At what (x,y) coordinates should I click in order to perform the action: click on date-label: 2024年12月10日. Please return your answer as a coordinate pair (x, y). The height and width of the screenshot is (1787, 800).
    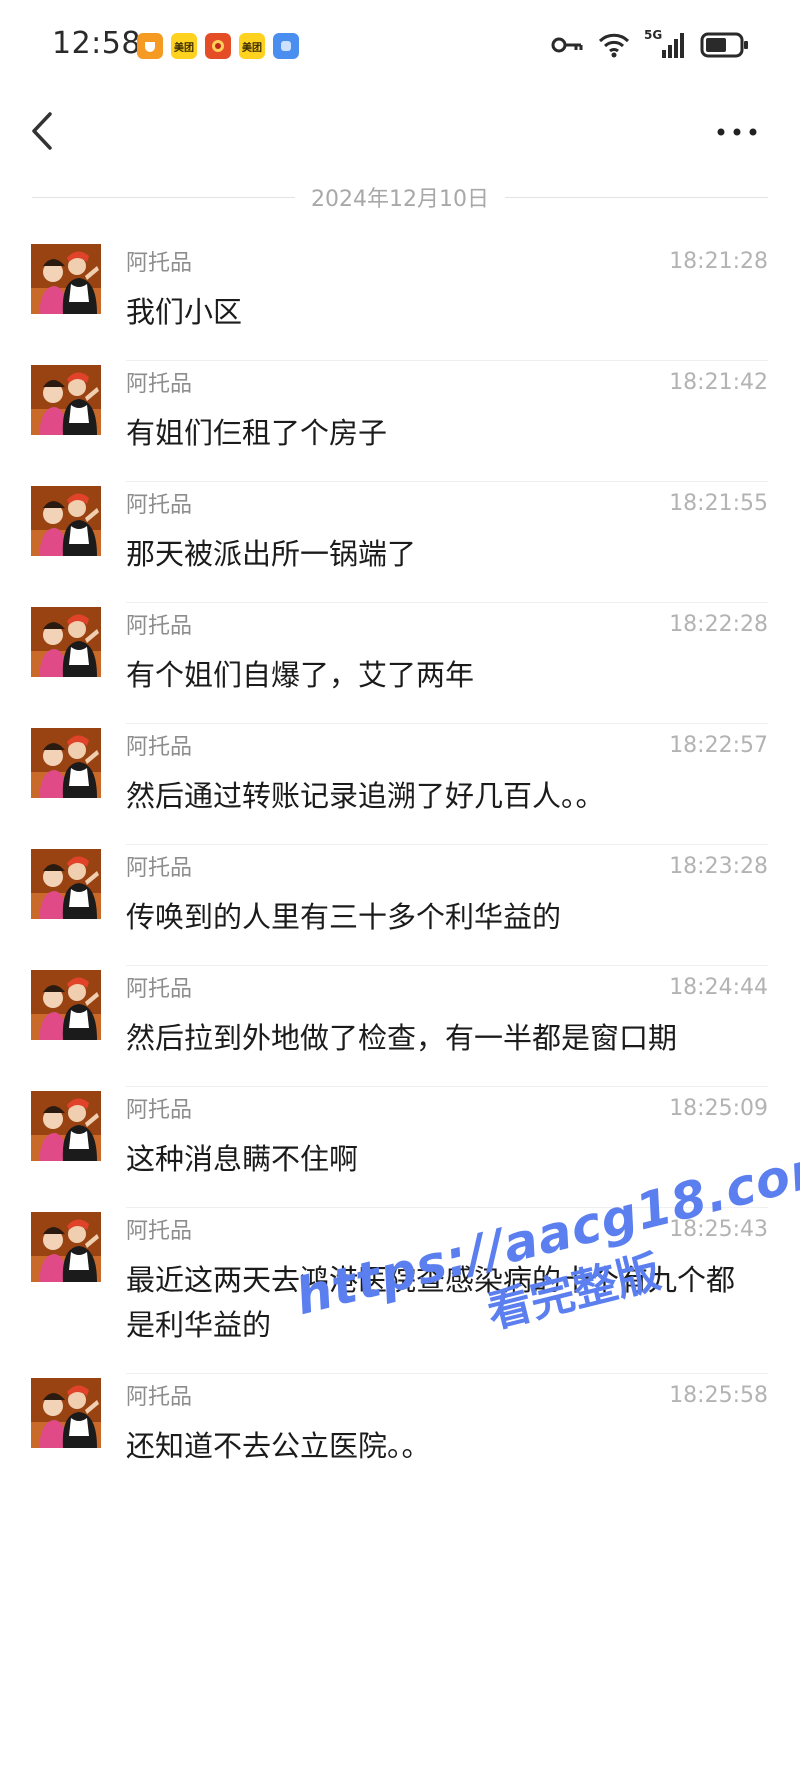
    Looking at the image, I should click on (400, 199).